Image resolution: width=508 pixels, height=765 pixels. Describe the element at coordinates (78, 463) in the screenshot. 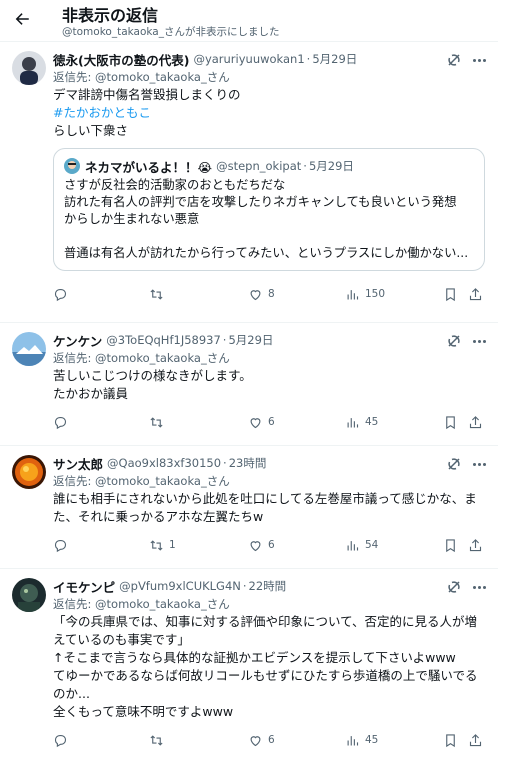

I see `author-name: サン太郎` at that location.